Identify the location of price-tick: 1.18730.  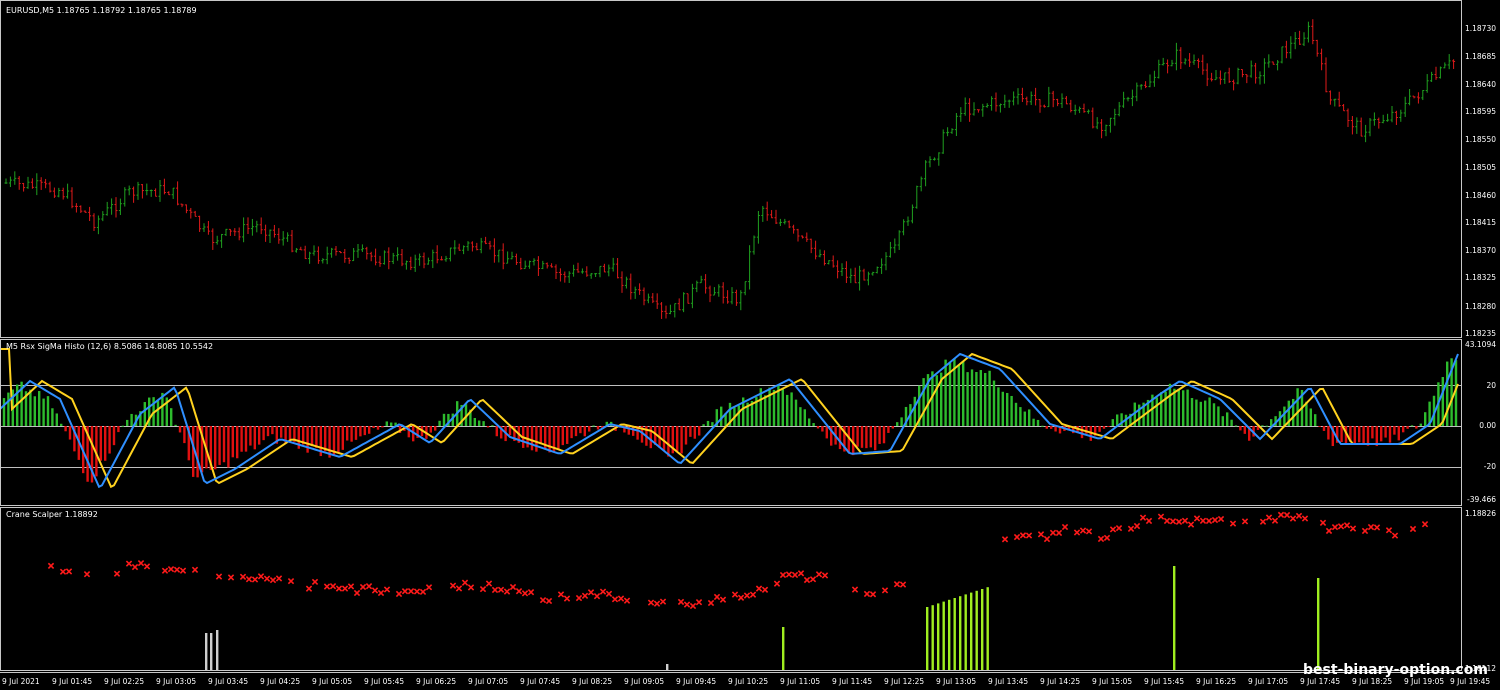
(1480, 28).